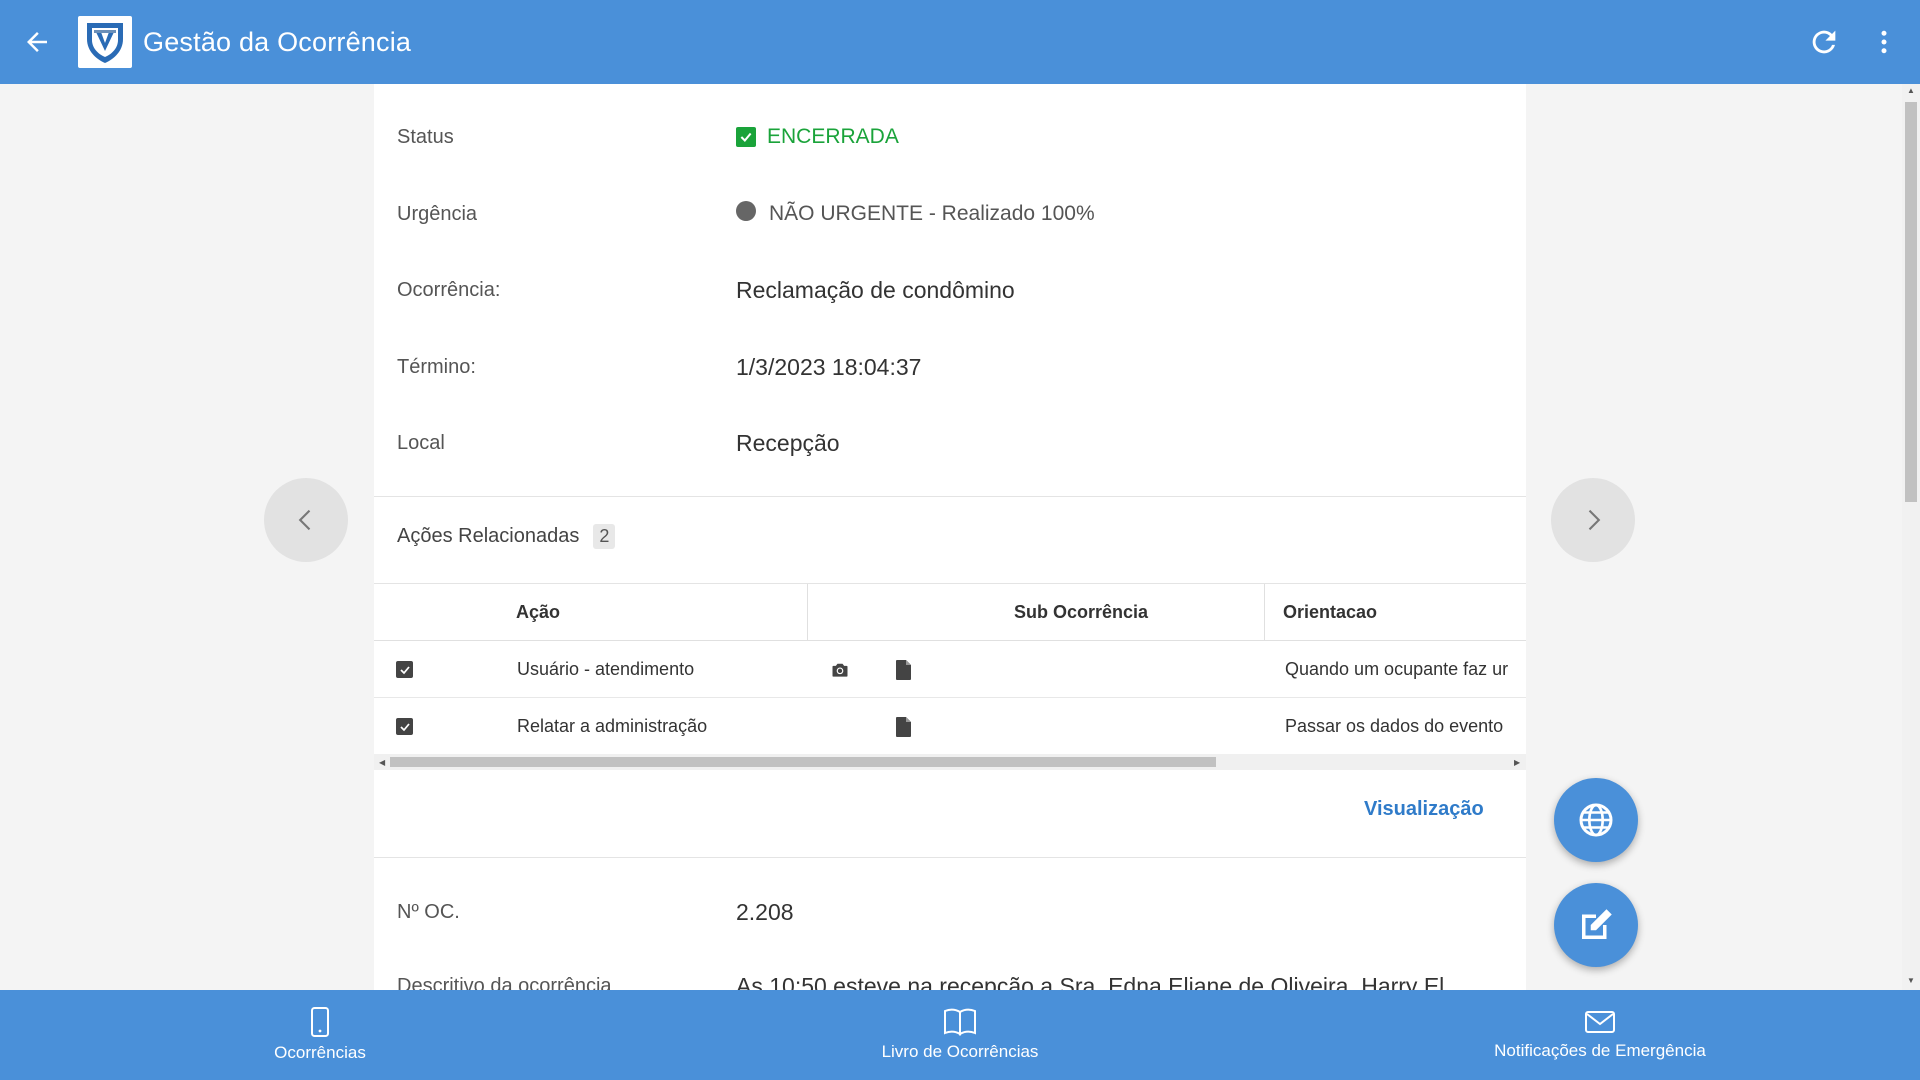 The width and height of the screenshot is (1920, 1080). What do you see at coordinates (932, 213) in the screenshot?
I see `urgencia-text: NÃO URGENTE - Realizado 100%` at bounding box center [932, 213].